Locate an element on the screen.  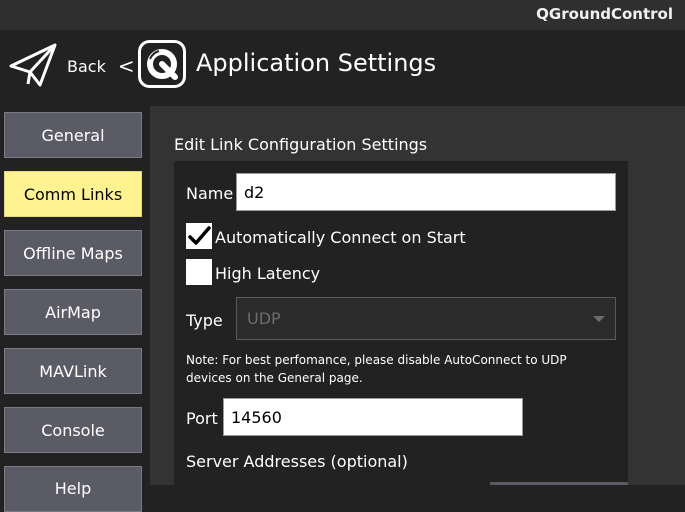
sidebar-item-console: Console is located at coordinates (73, 430).